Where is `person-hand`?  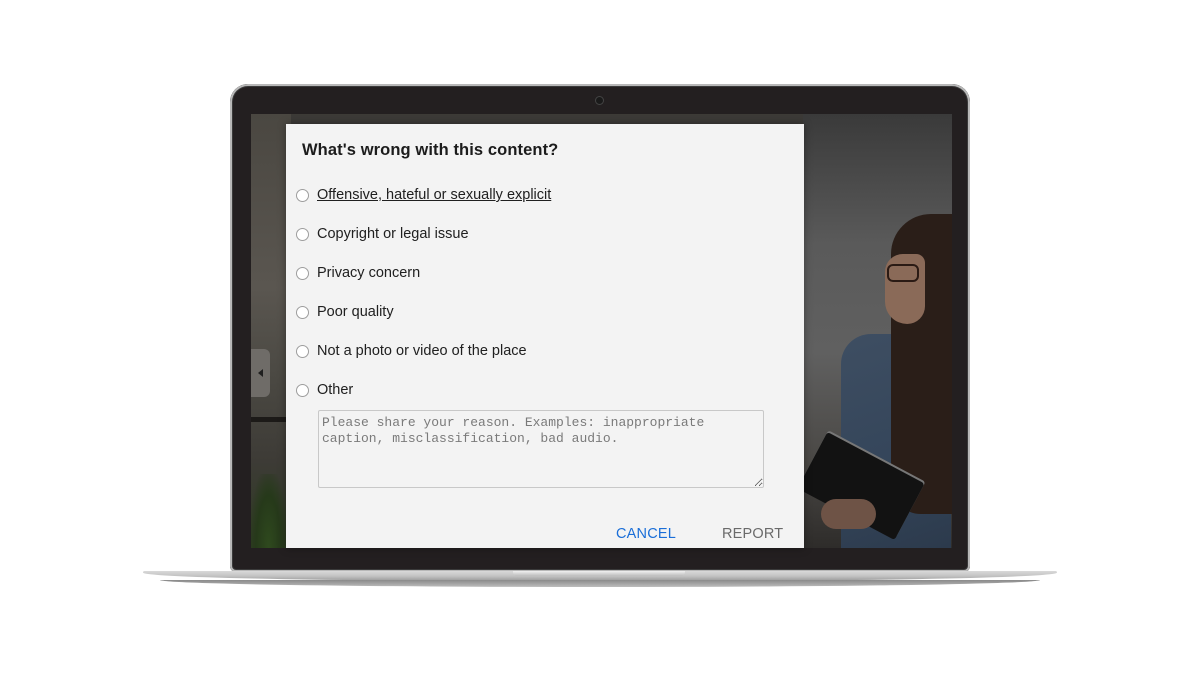 person-hand is located at coordinates (848, 514).